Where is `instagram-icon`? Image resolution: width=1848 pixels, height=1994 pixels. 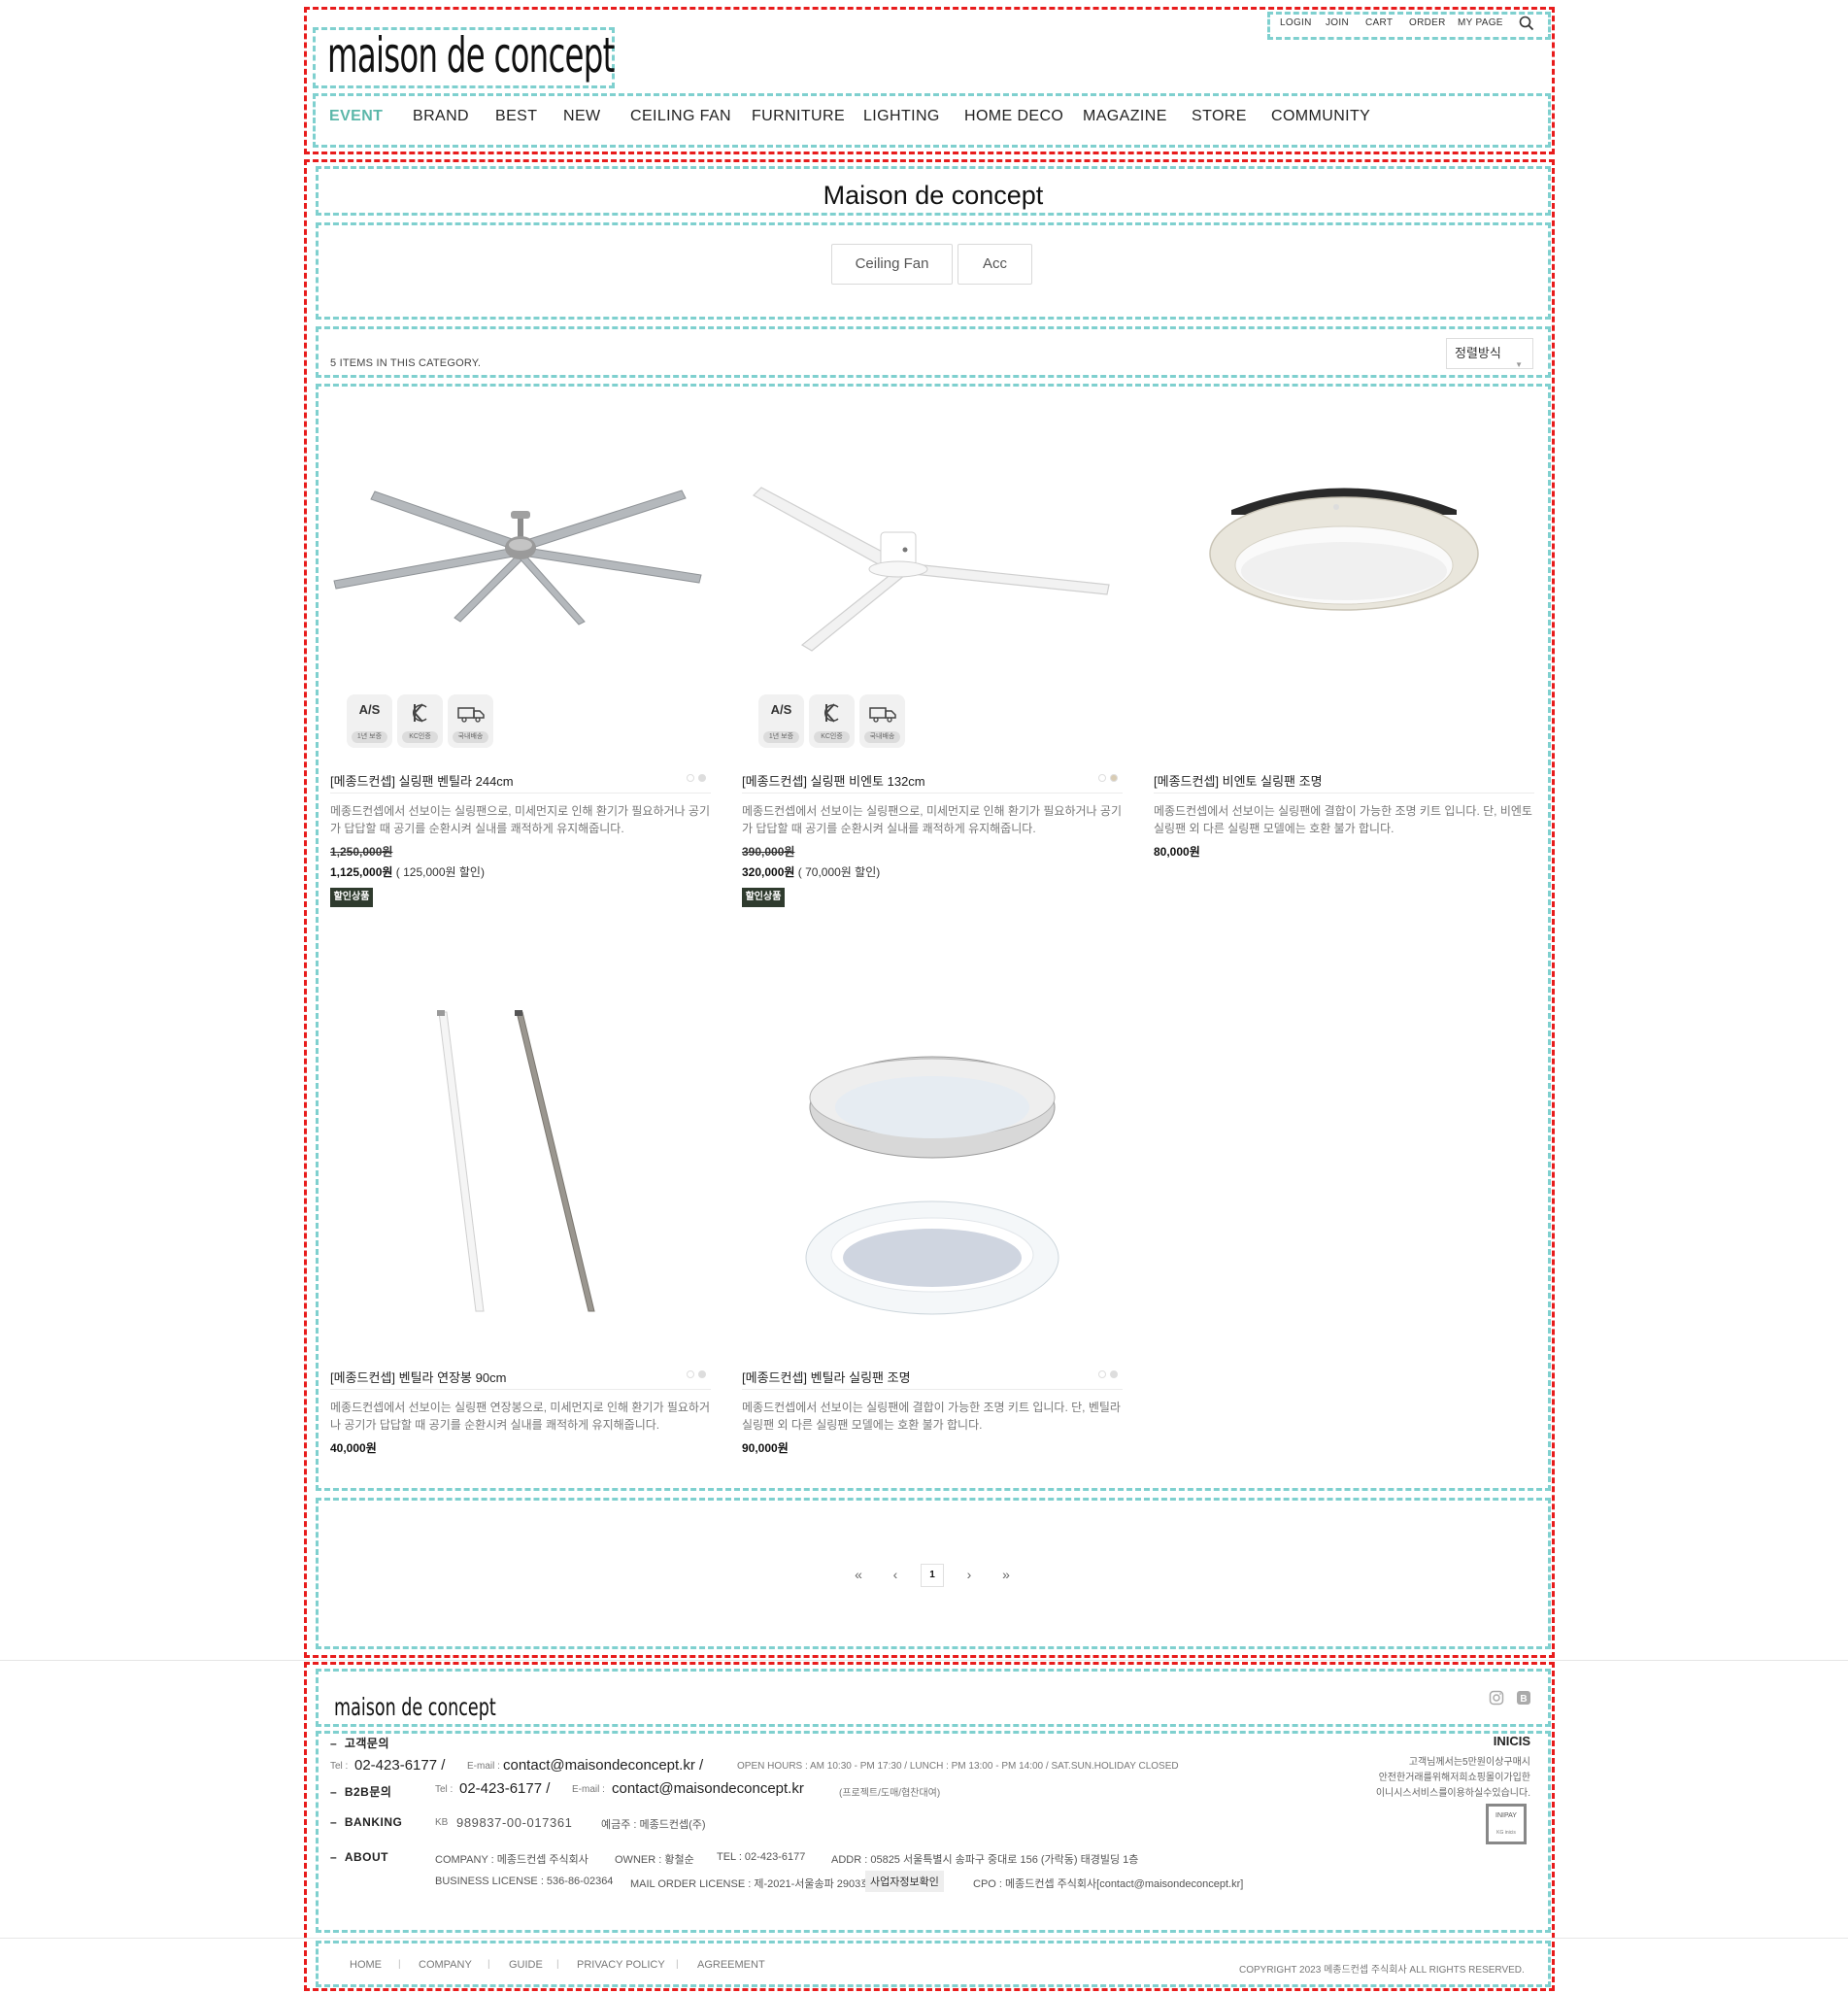
instagram-icon is located at coordinates (1496, 1698).